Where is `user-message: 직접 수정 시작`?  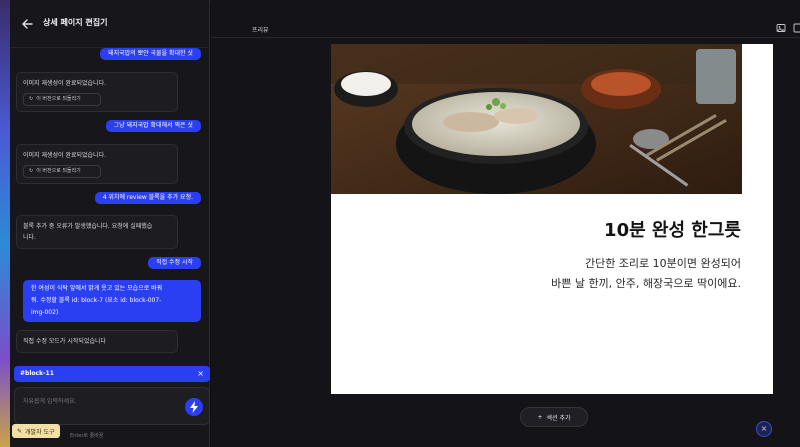
user-message: 직접 수정 시작 is located at coordinates (174, 263).